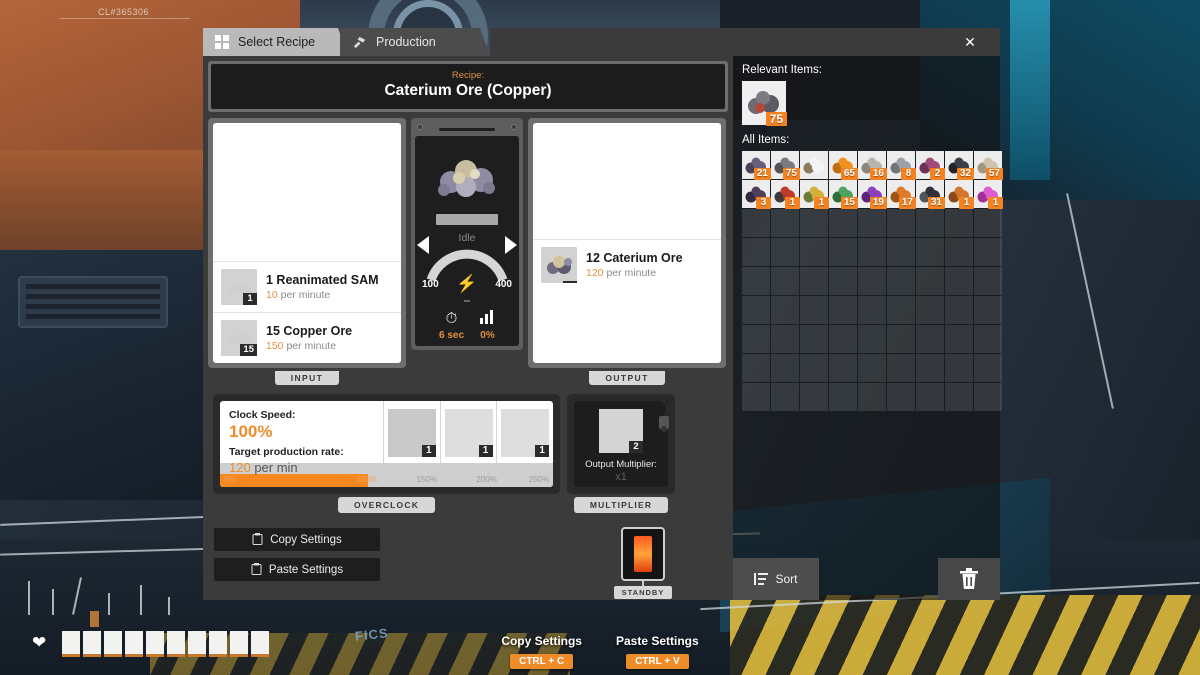  I want to click on inventory-item-stone-tan: 57, so click(988, 165).